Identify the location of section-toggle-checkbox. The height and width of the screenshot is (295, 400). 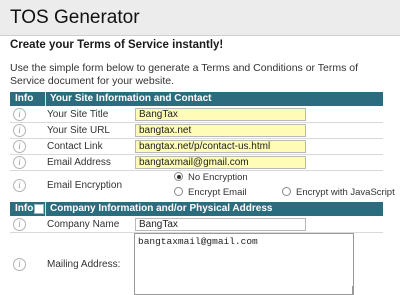
(39, 209).